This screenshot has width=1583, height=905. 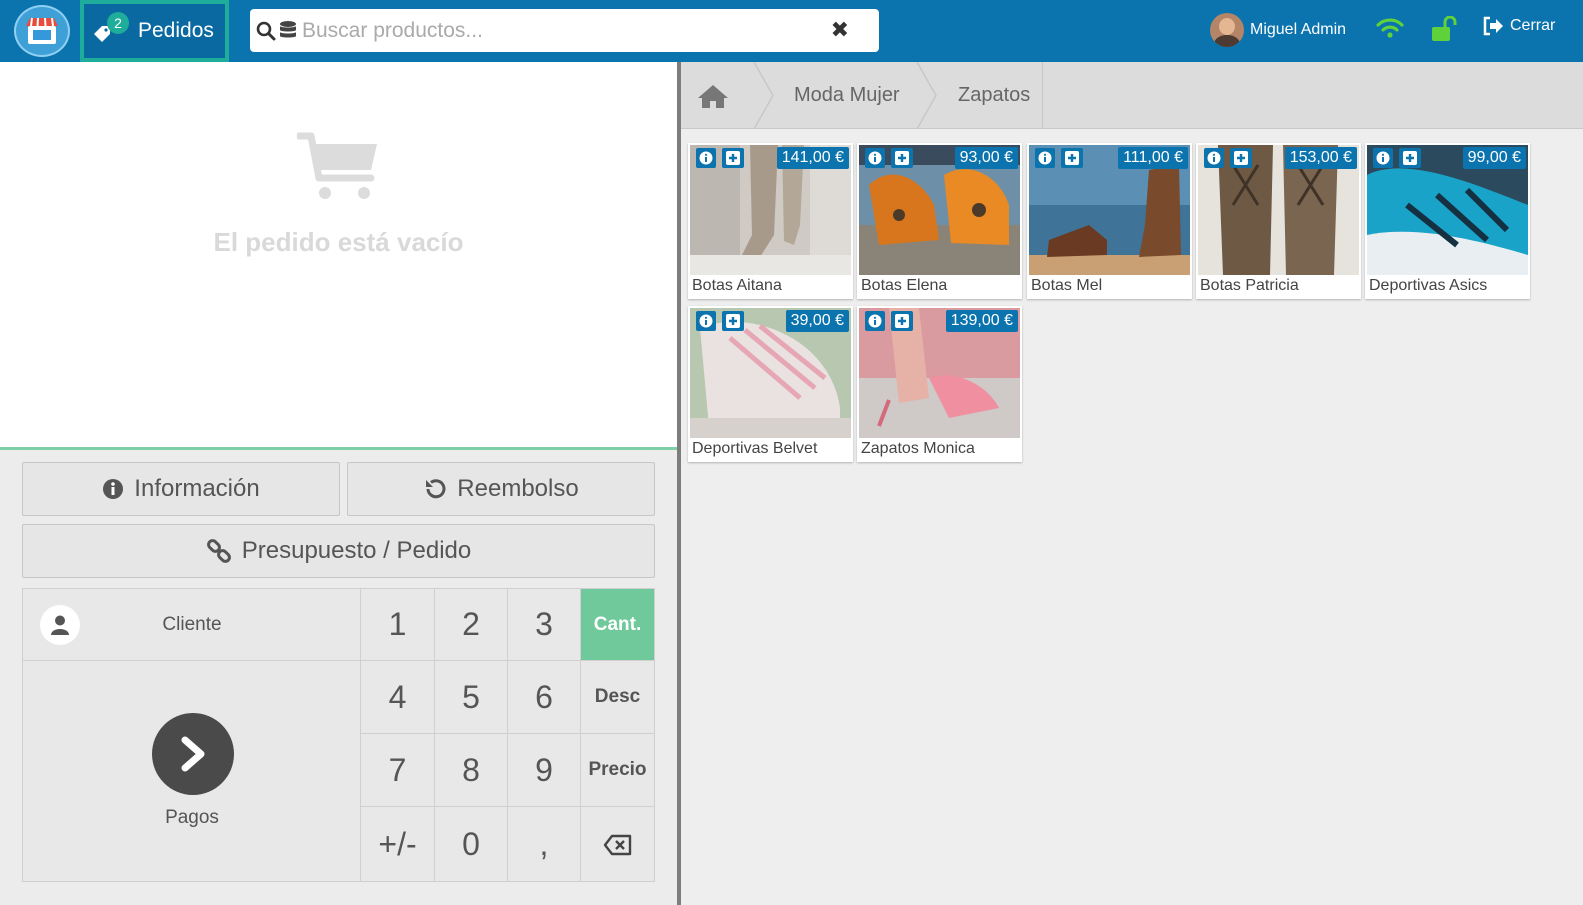 What do you see at coordinates (1298, 29) in the screenshot?
I see `user-name: Miguel Admin` at bounding box center [1298, 29].